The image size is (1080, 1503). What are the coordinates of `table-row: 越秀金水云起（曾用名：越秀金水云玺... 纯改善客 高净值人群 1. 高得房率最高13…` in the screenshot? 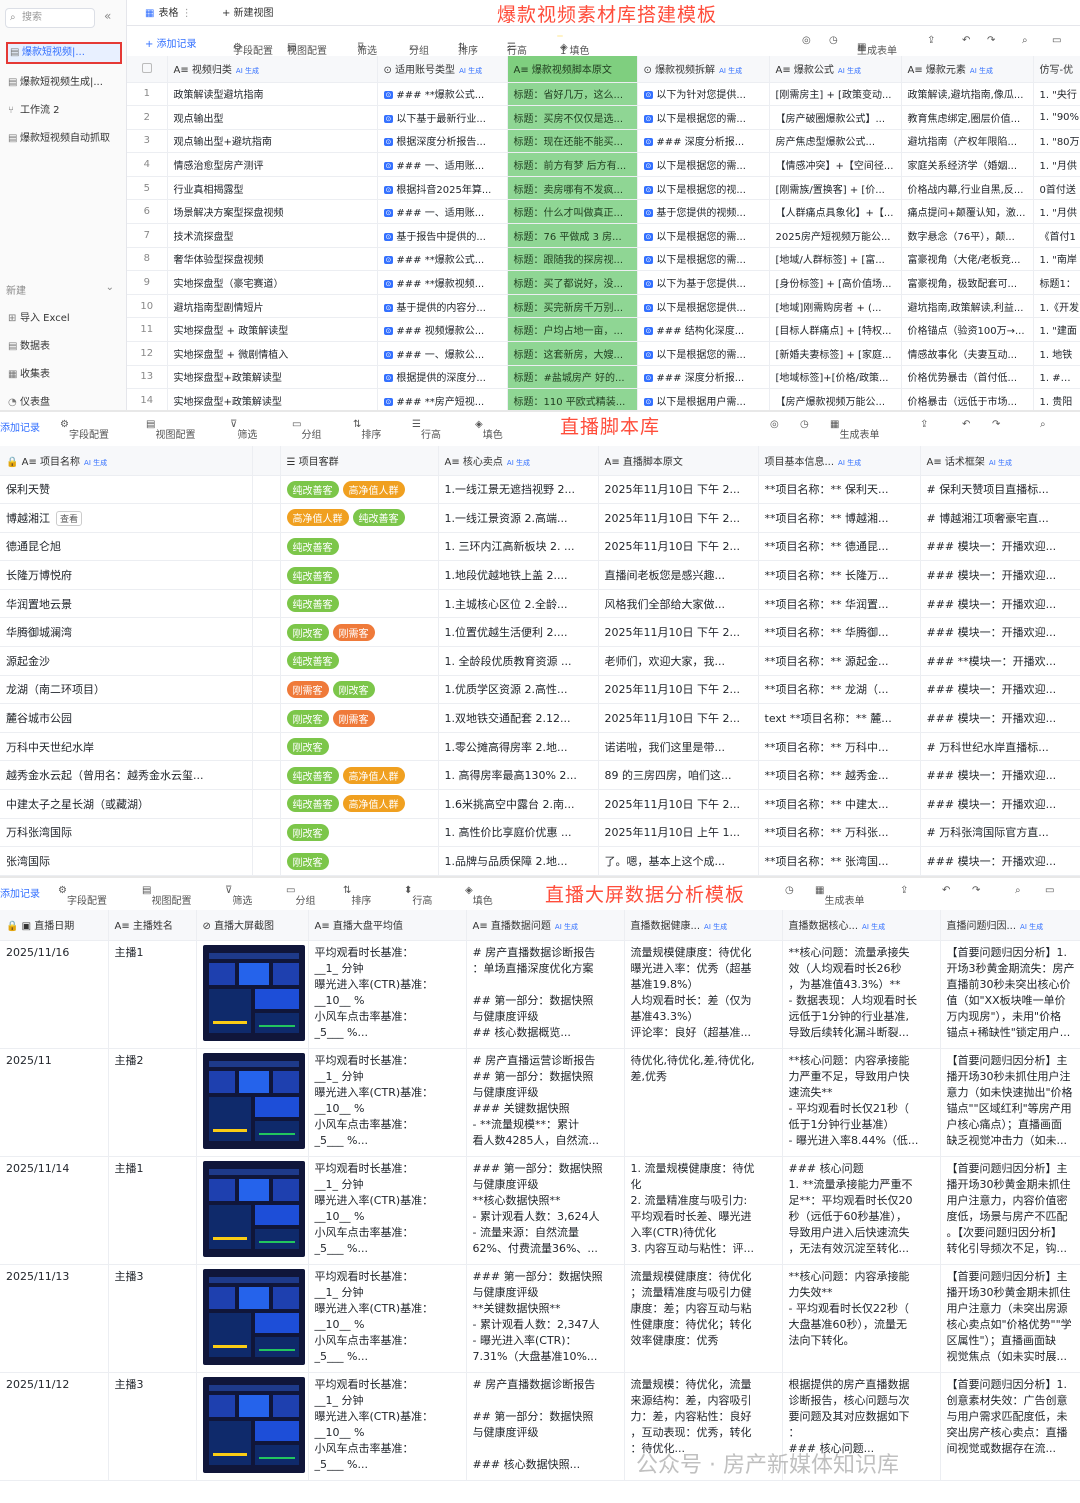 It's located at (540, 775).